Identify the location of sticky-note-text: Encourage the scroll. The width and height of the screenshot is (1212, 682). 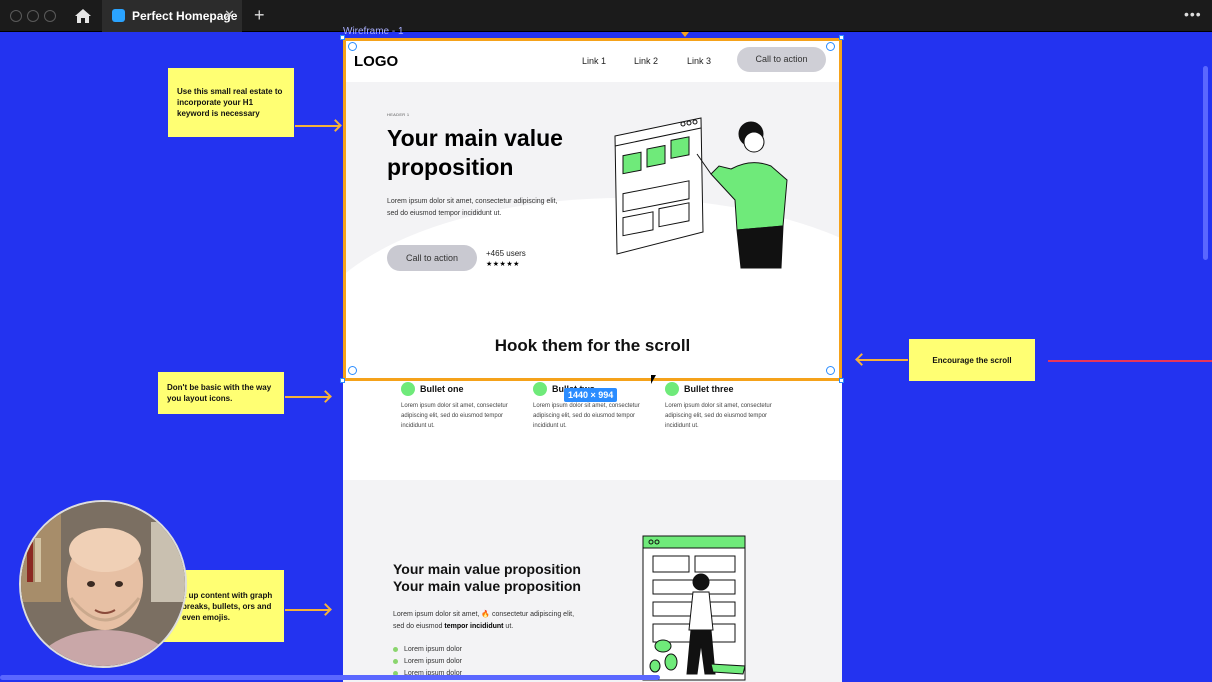
(972, 360).